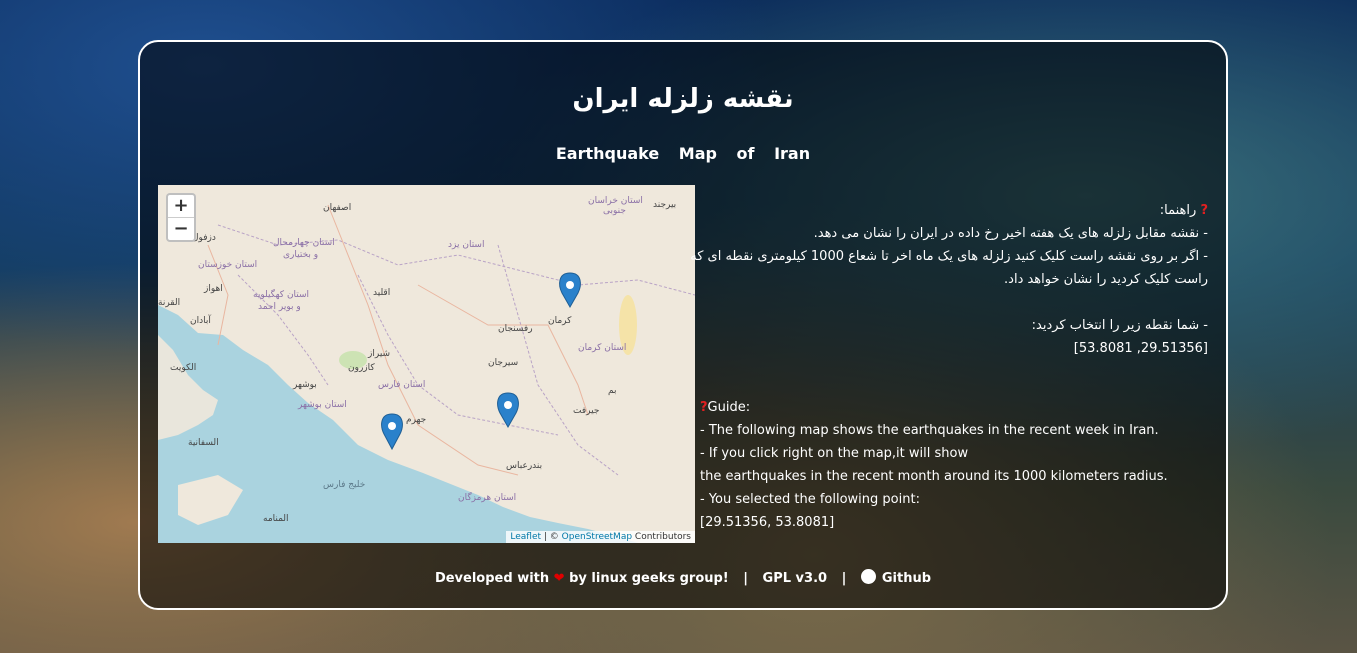  What do you see at coordinates (602, 348) in the screenshot?
I see `svg-text: استان کرمان` at bounding box center [602, 348].